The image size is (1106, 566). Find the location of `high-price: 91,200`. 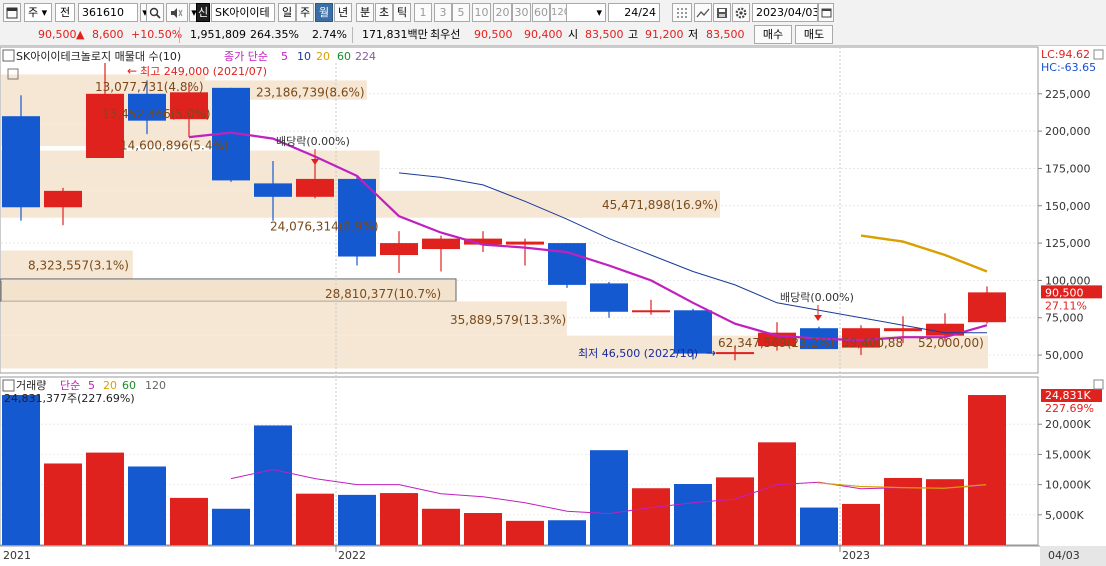

high-price: 91,200 is located at coordinates (664, 34).